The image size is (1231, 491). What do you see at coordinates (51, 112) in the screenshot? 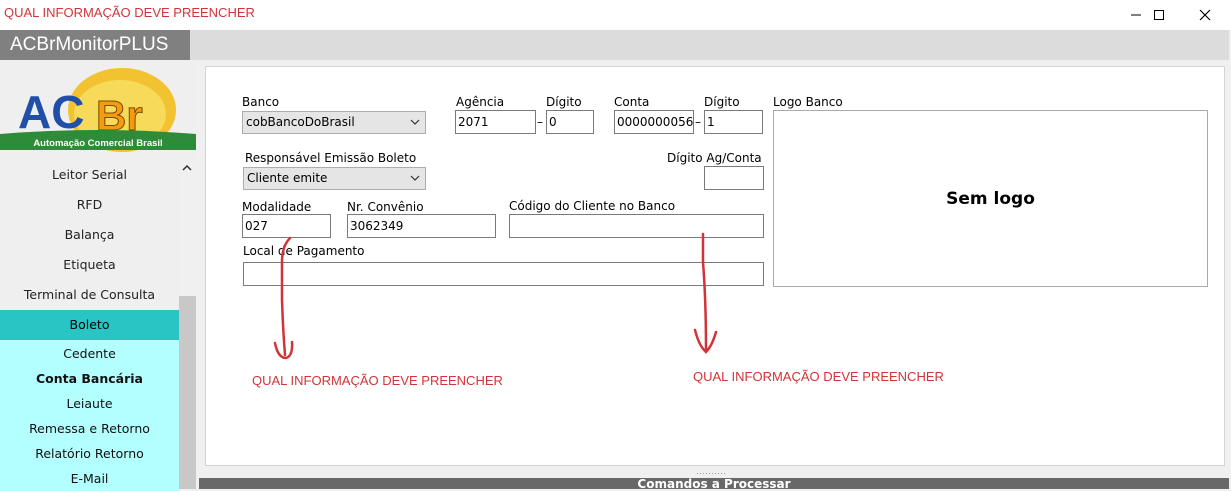
I see `svg-text: AC` at bounding box center [51, 112].